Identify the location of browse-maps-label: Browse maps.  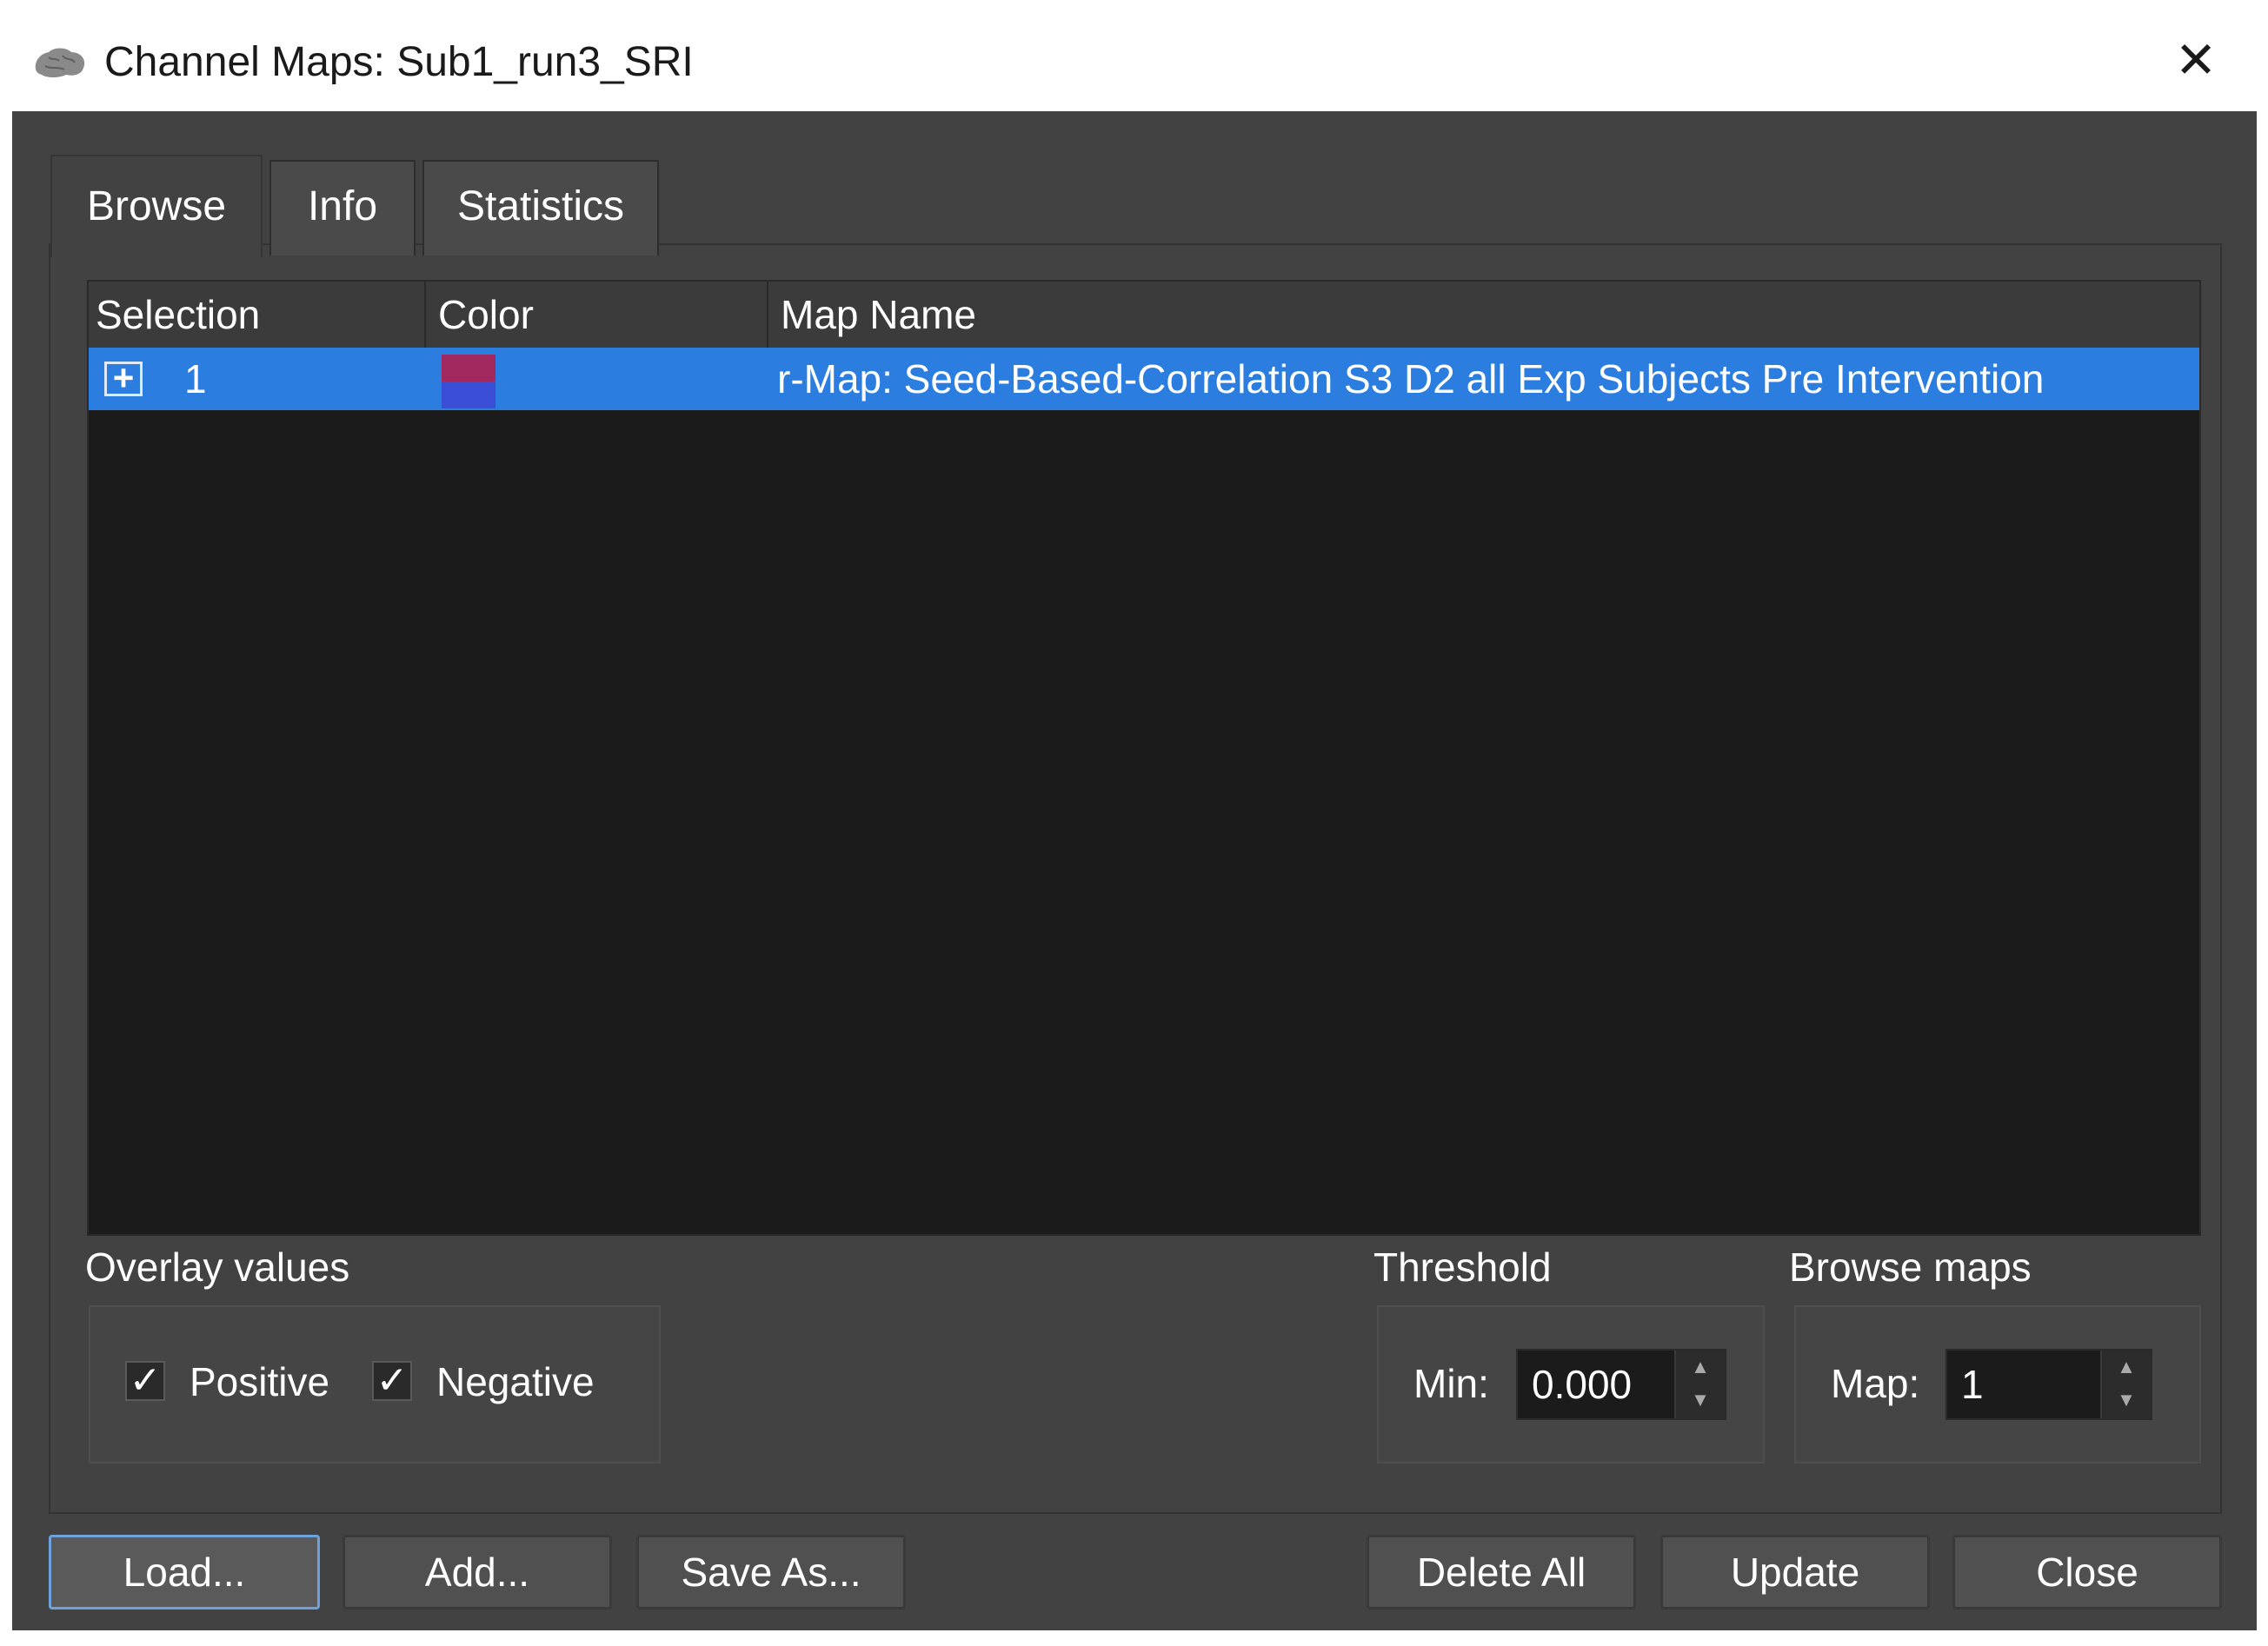
(1911, 1267).